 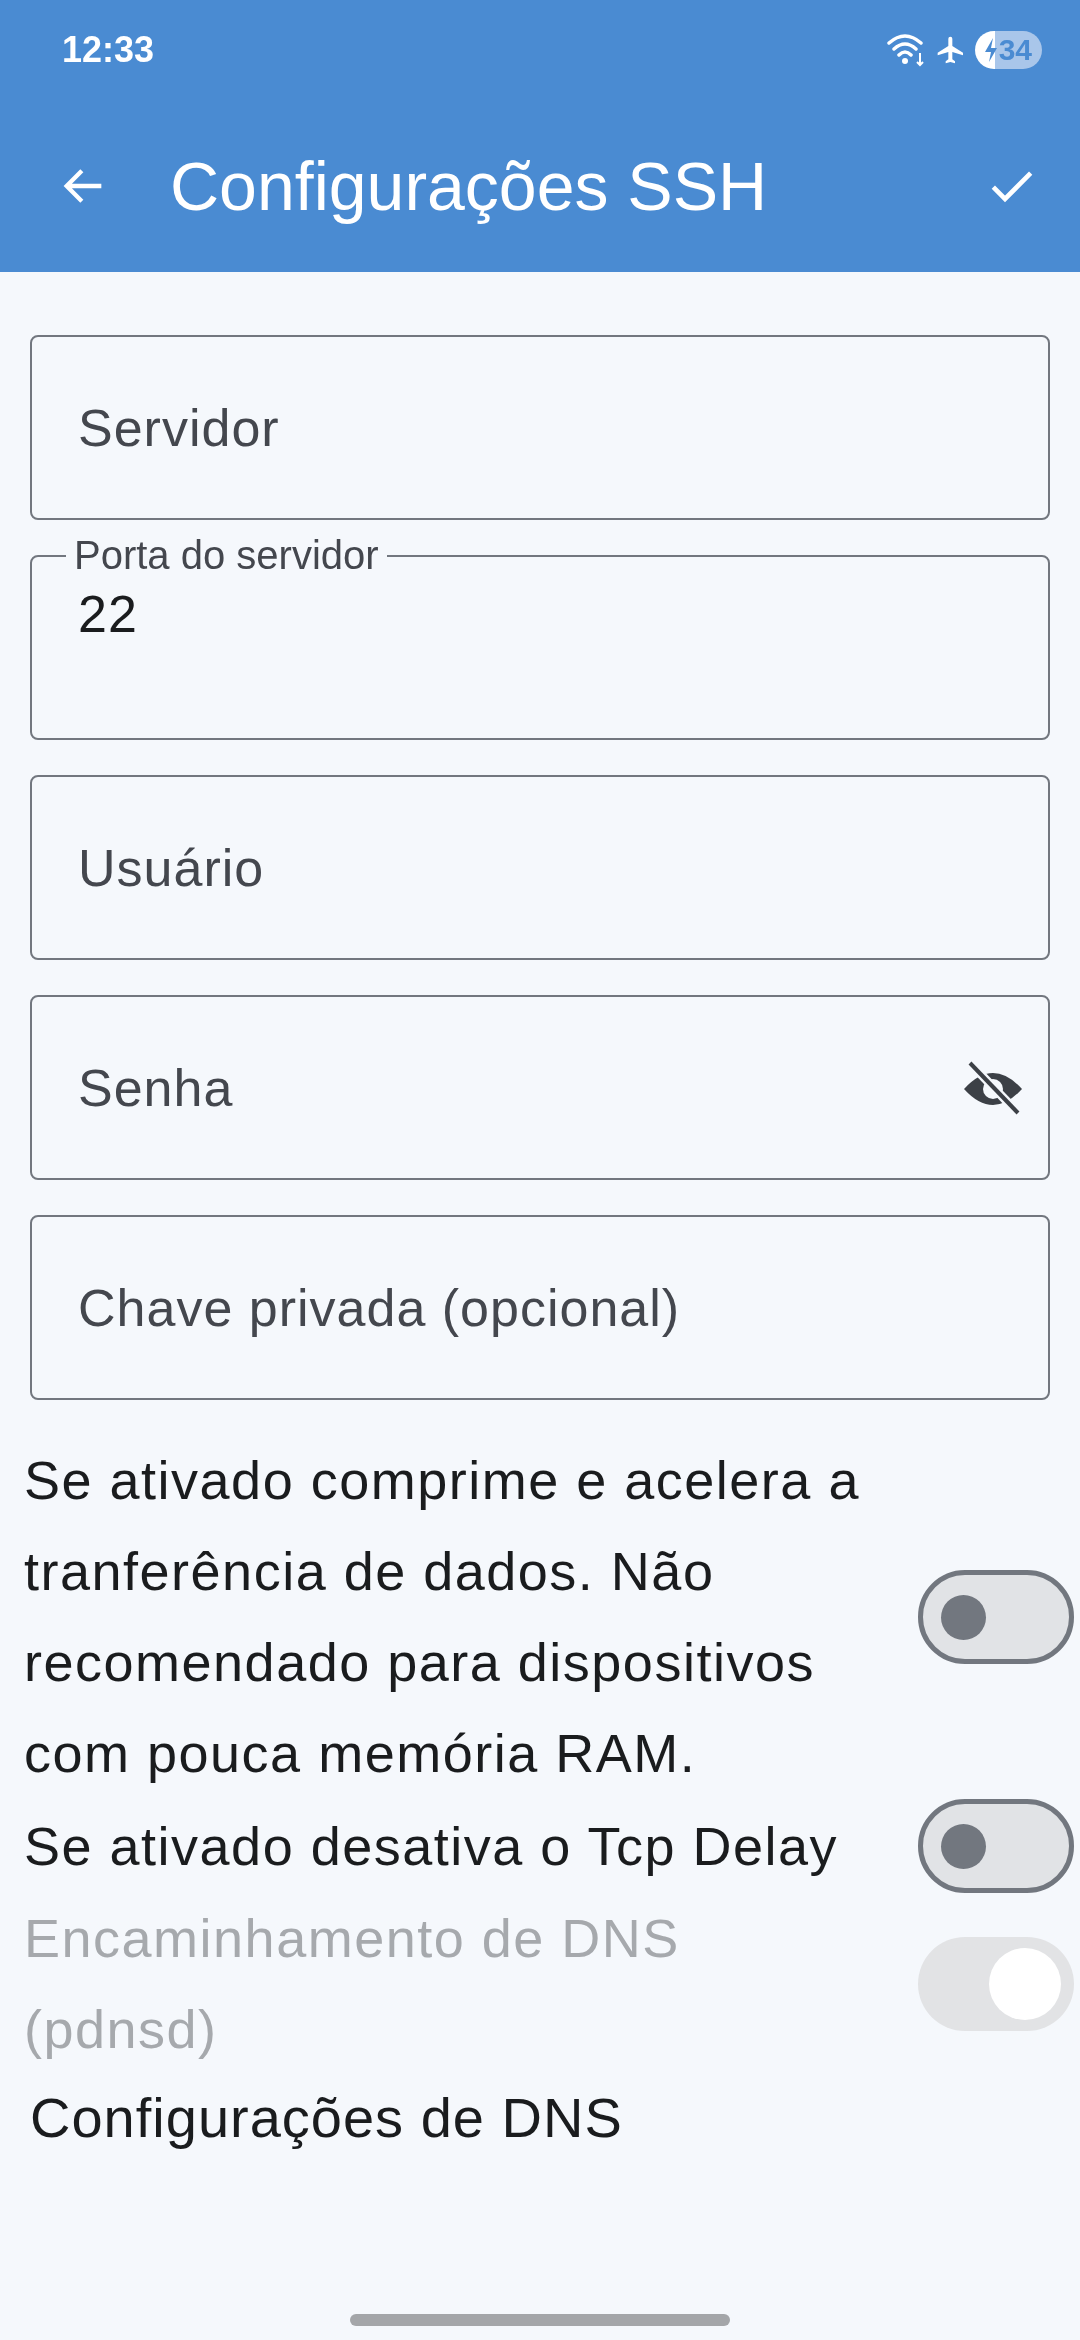 What do you see at coordinates (540, 2117) in the screenshot?
I see `section-link: Configurações de DNS` at bounding box center [540, 2117].